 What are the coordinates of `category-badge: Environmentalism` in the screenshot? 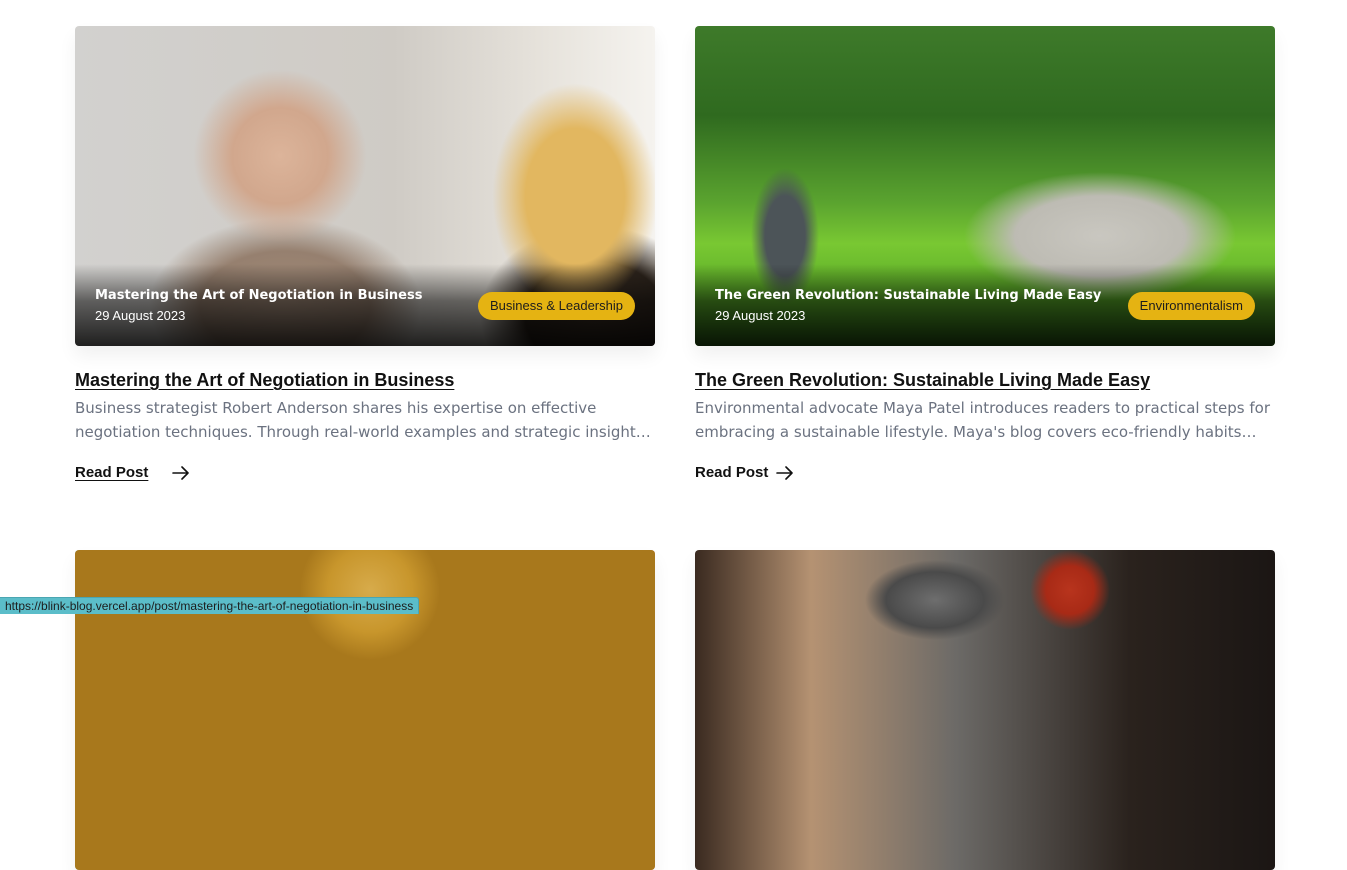 It's located at (1191, 306).